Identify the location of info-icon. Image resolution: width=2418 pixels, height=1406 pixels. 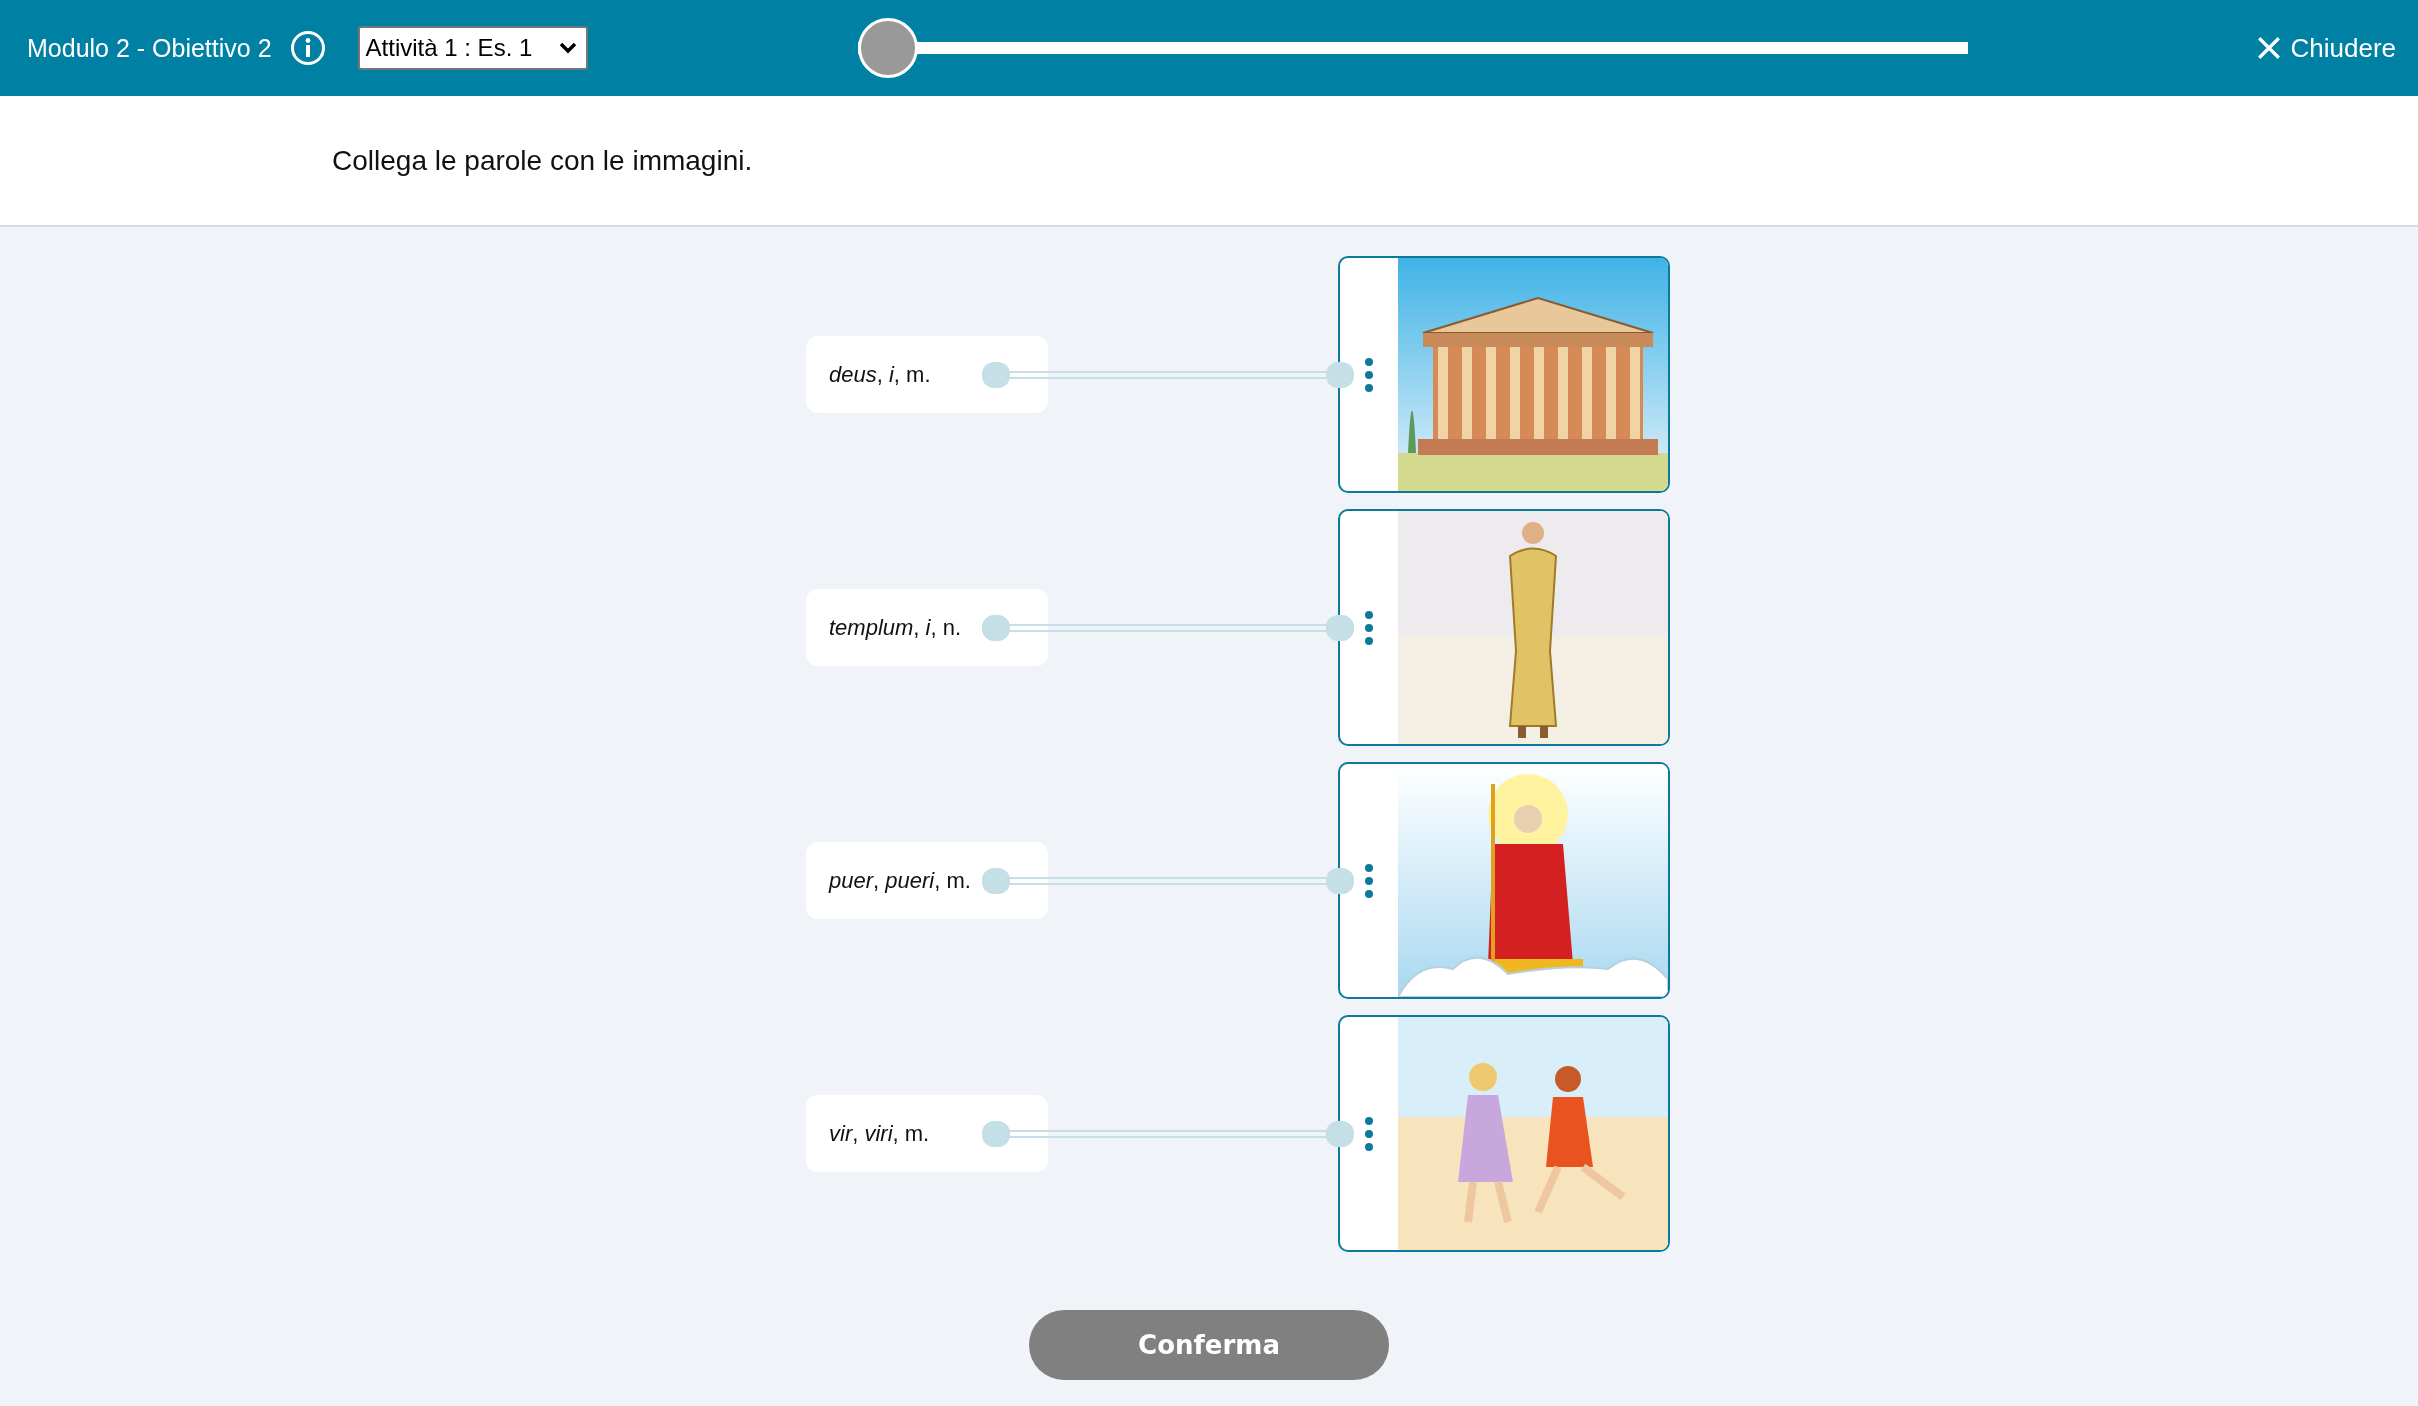
(307, 48).